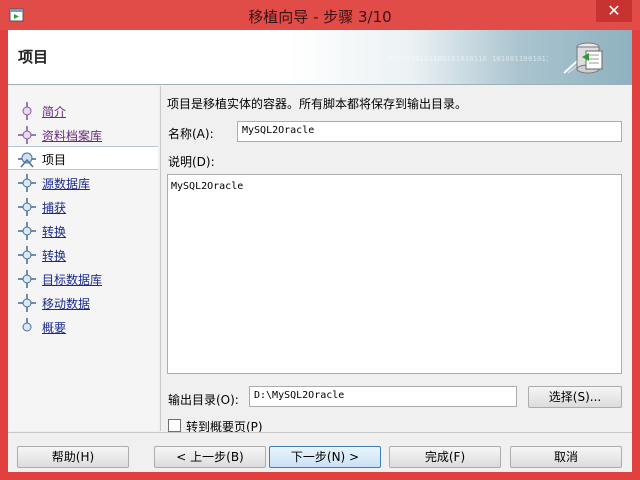  I want to click on sidebar-item-repository: 资料档案库, so click(83, 135).